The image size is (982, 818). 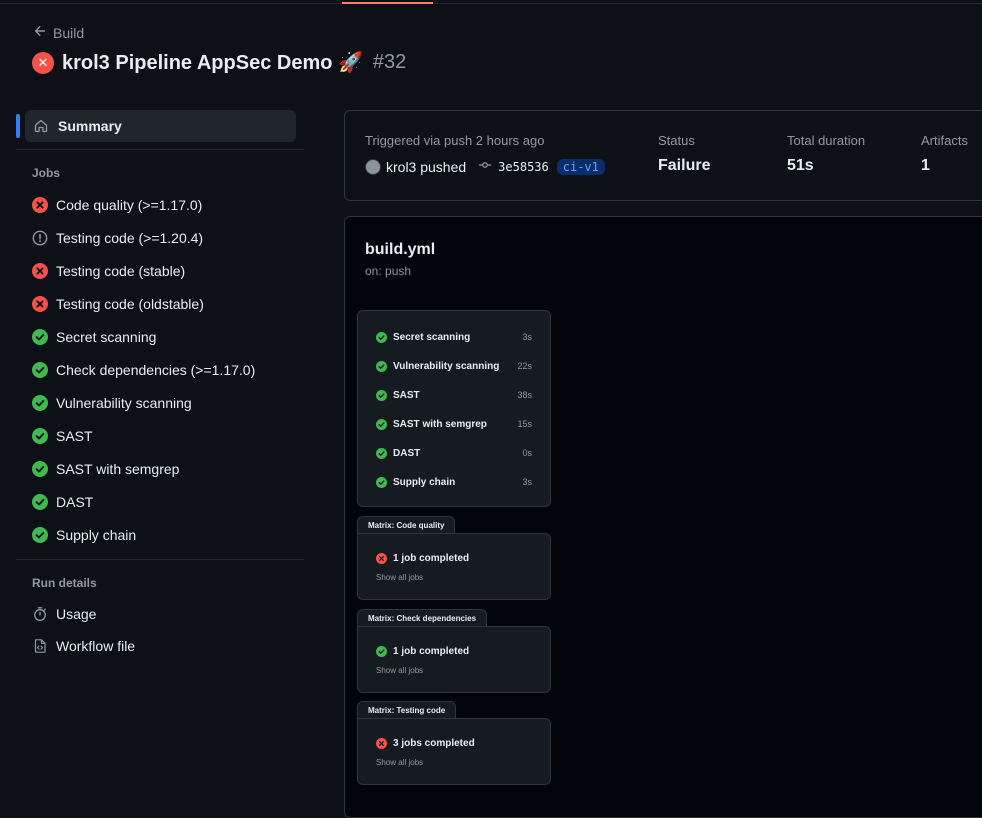 I want to click on commit-link: 3e58536, so click(x=513, y=166).